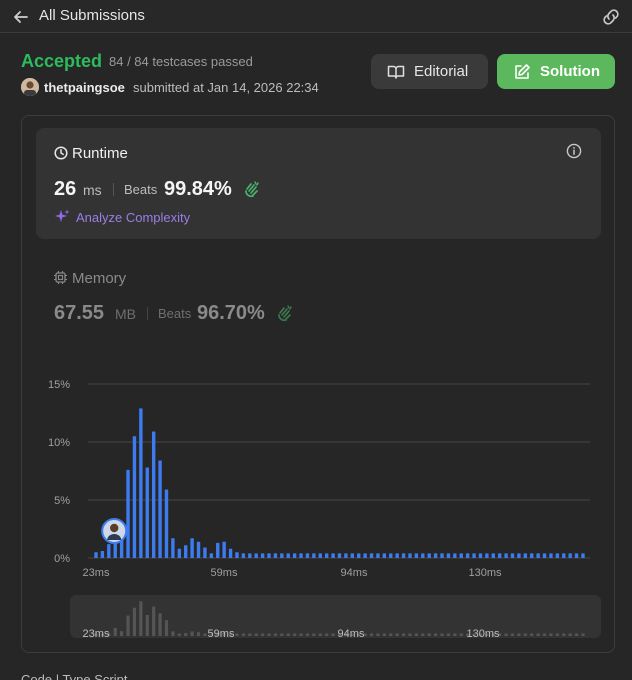 The height and width of the screenshot is (680, 632). Describe the element at coordinates (92, 190) in the screenshot. I see `runtime-unit: ms` at that location.